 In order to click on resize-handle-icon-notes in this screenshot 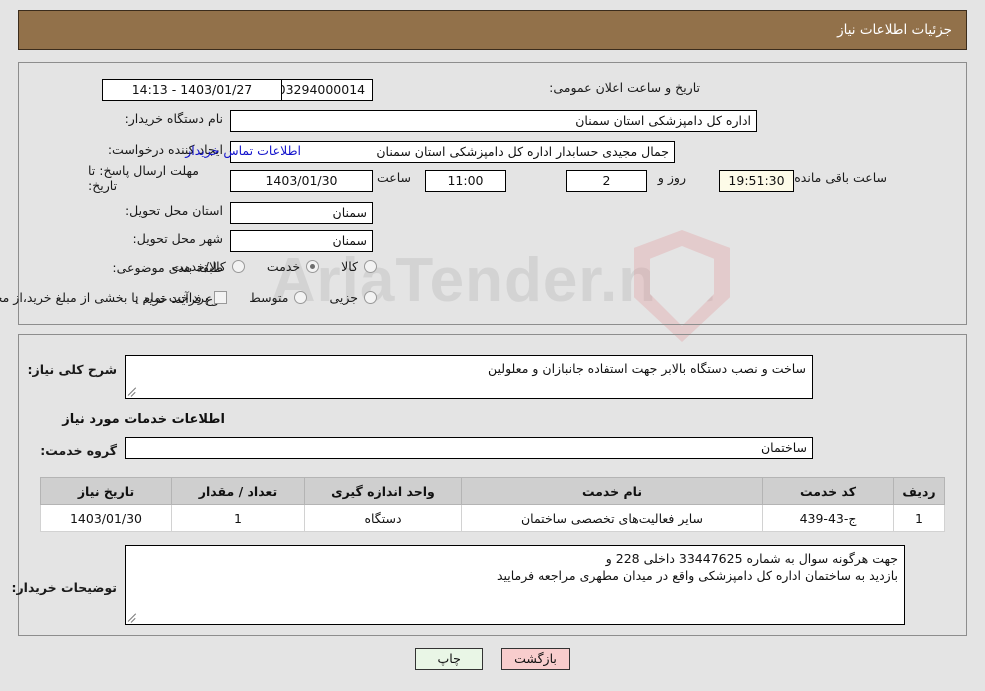, I will do `click(133, 618)`.